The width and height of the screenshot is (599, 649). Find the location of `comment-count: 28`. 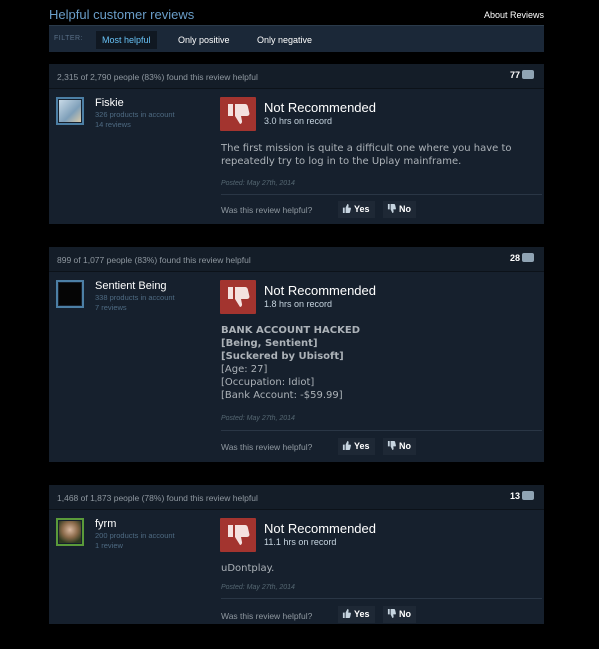

comment-count: 28 is located at coordinates (522, 258).